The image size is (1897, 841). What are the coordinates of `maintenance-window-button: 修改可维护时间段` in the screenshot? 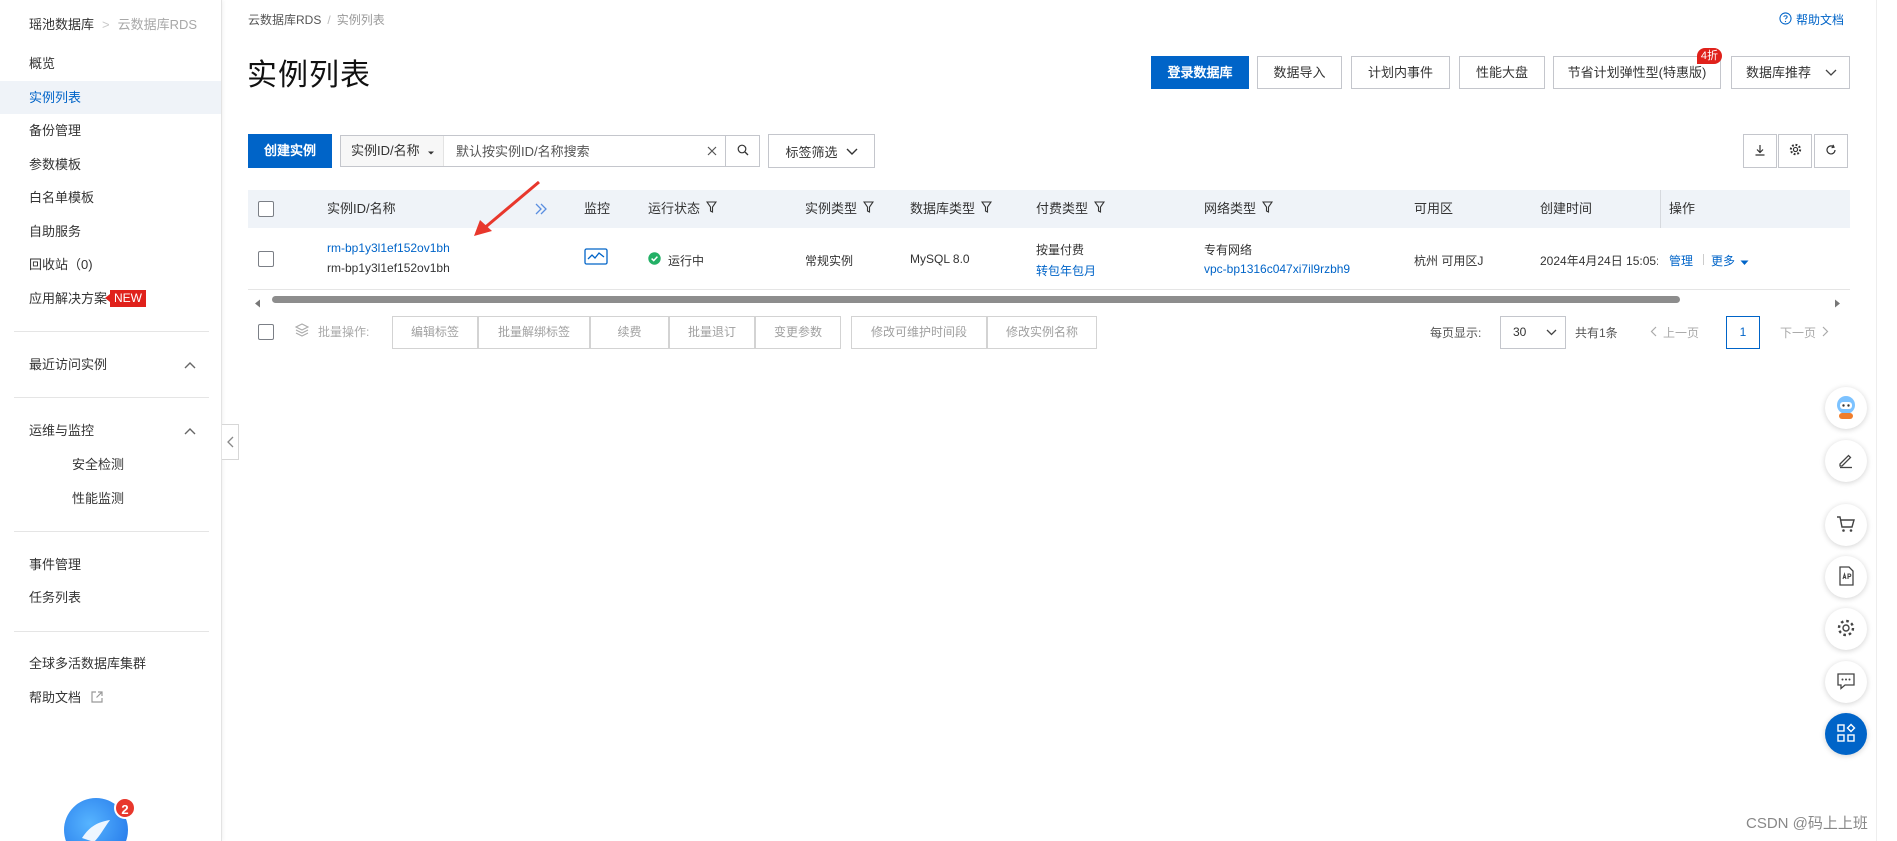 It's located at (919, 332).